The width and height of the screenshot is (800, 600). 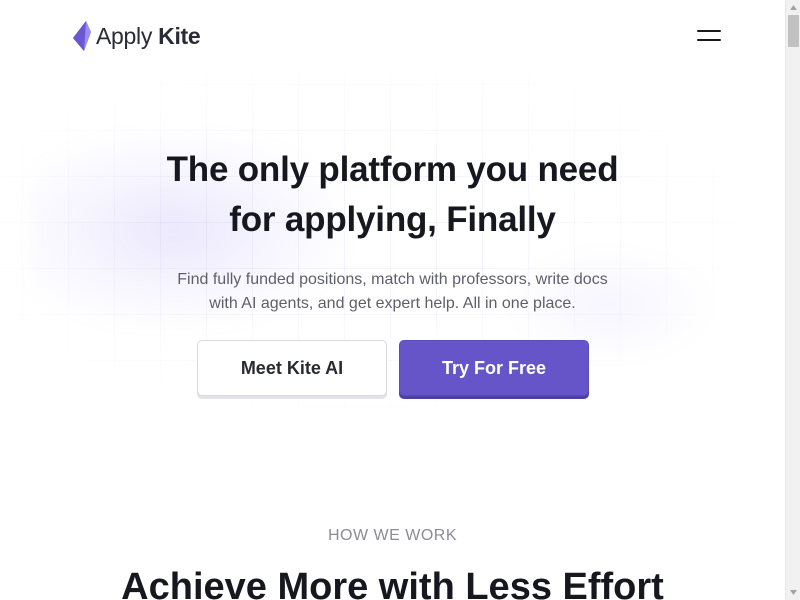 What do you see at coordinates (292, 368) in the screenshot?
I see `meet-kite-ai-button: Meet Kite AI` at bounding box center [292, 368].